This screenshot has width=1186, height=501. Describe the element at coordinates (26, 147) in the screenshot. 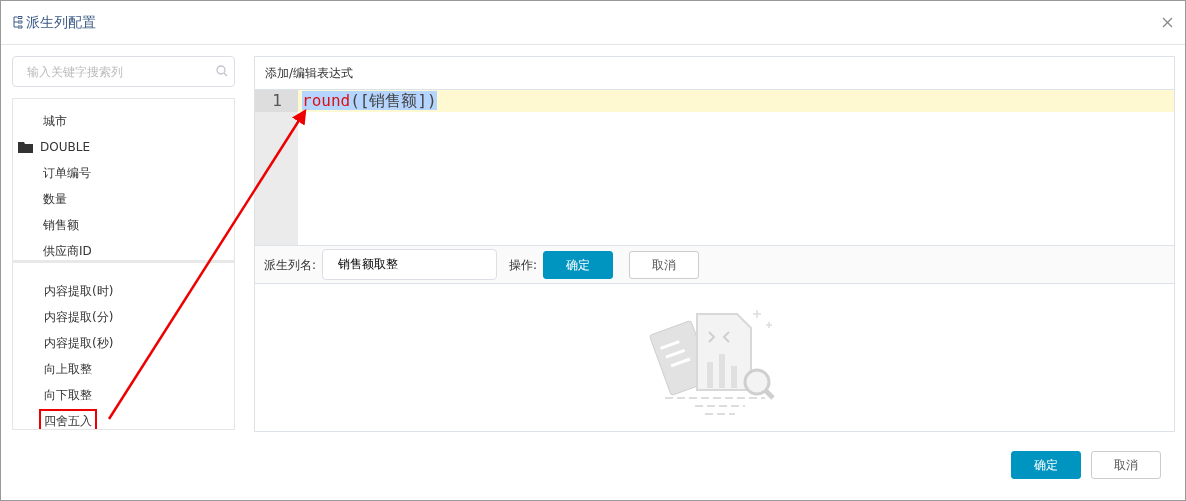

I see `folder-icon` at that location.